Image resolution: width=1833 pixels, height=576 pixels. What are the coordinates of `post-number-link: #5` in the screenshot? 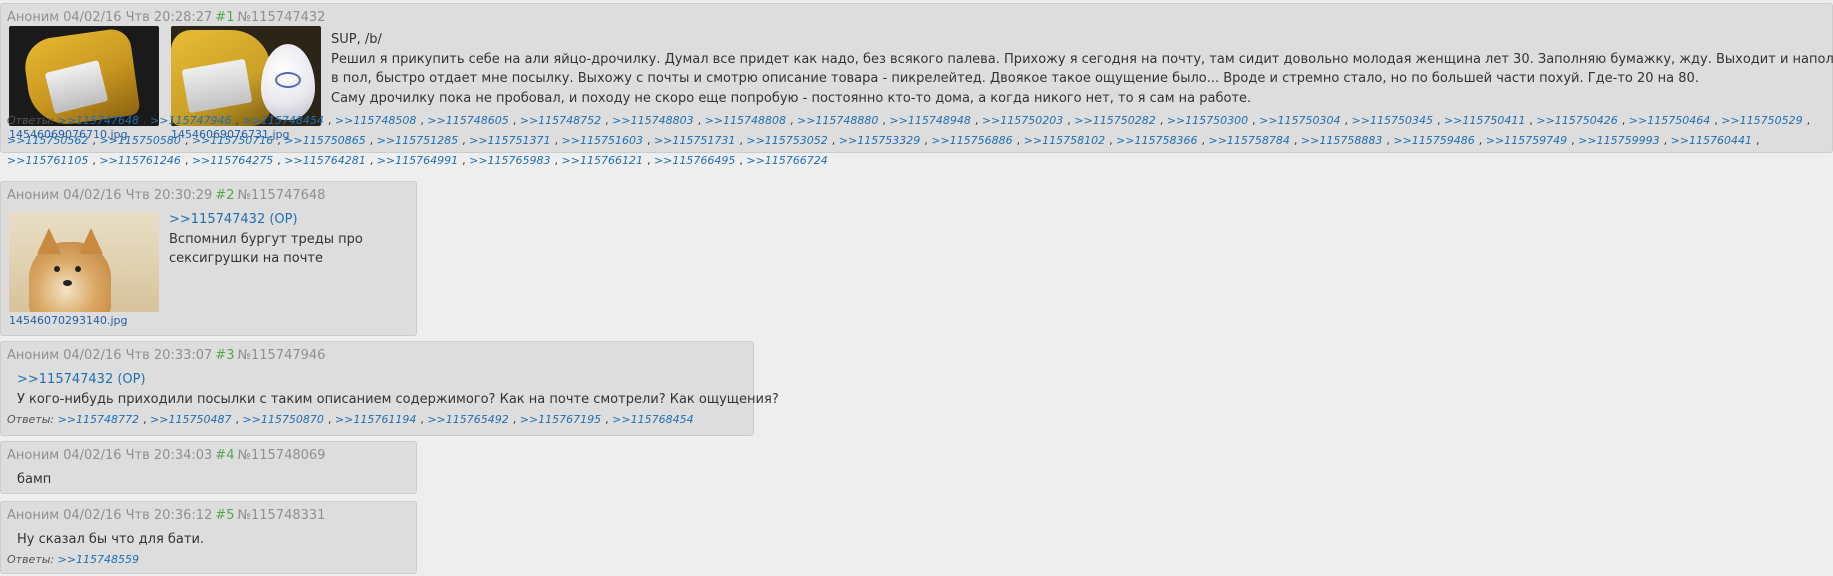 It's located at (224, 515).